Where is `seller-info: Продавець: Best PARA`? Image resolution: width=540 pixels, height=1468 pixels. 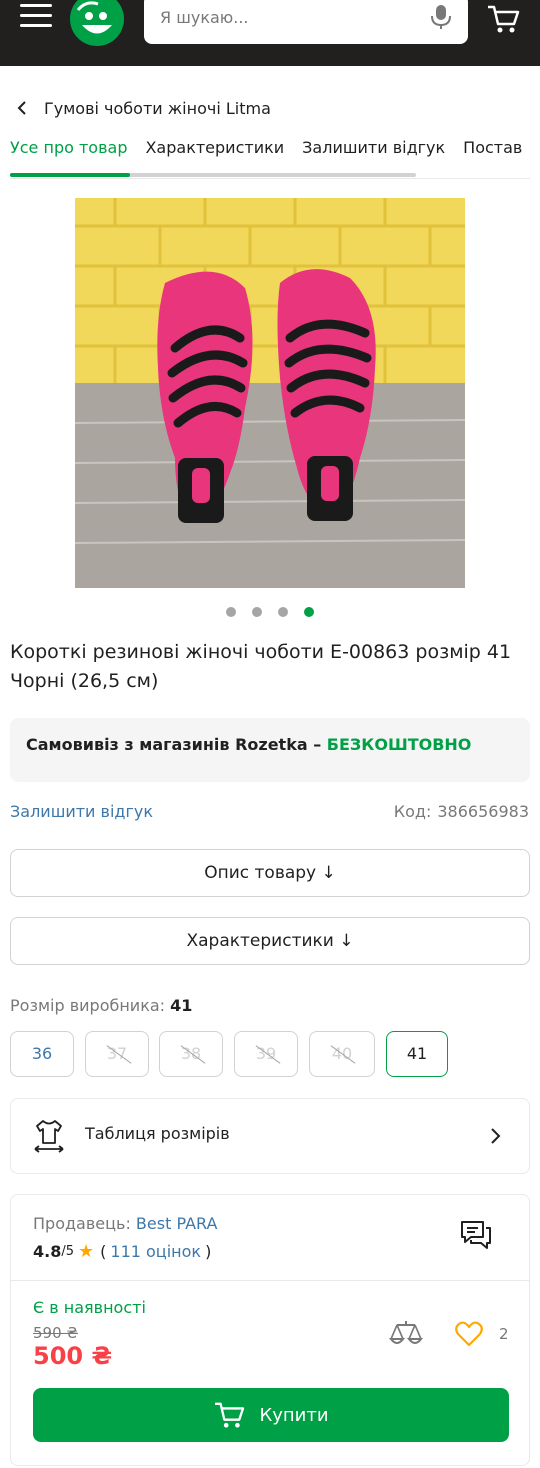
seller-info: Продавець: Best PARA is located at coordinates (125, 1223).